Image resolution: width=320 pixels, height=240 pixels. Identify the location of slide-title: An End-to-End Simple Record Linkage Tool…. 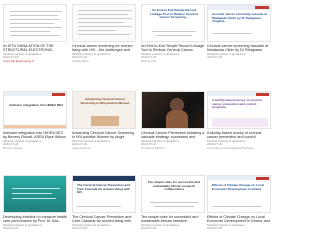
(174, 14).